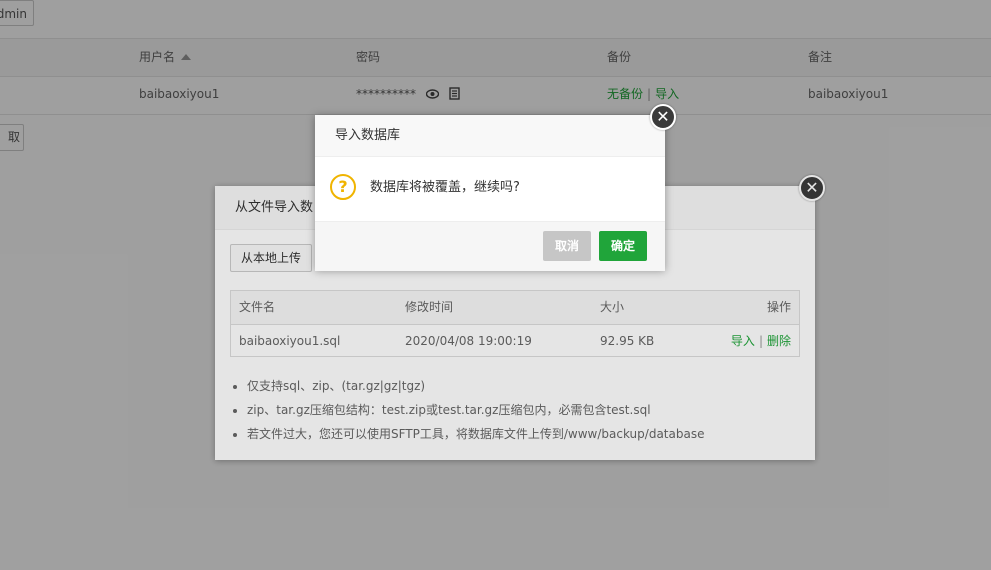  I want to click on confirm-dialog-close-icon: ✕, so click(663, 117).